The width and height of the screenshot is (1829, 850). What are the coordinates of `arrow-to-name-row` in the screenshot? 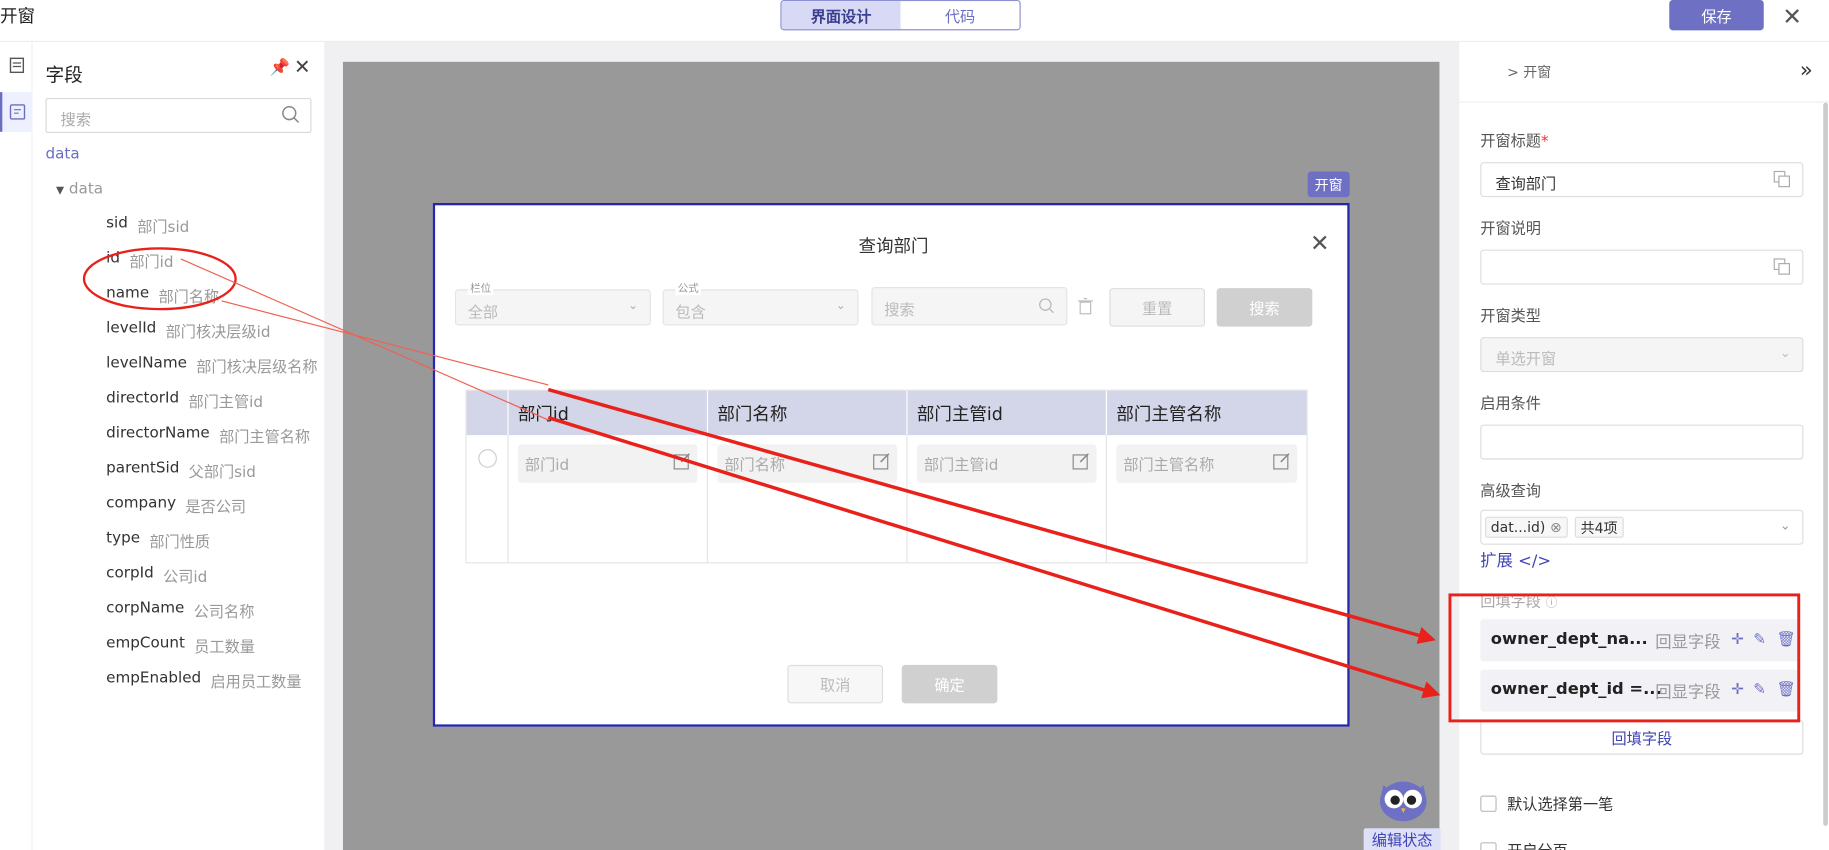 It's located at (991, 515).